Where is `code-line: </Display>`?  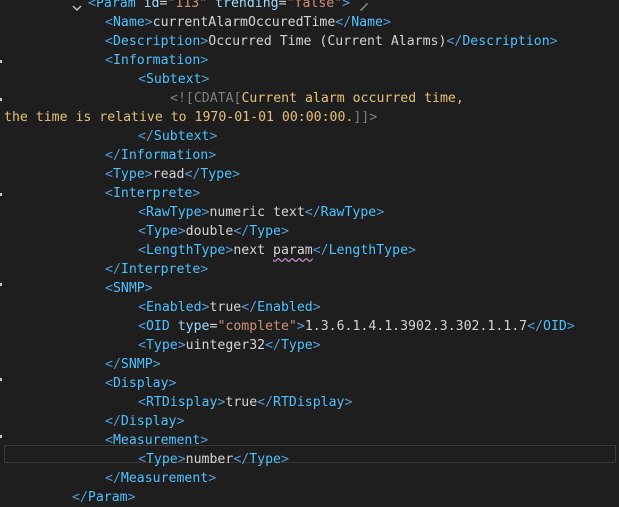
code-line: </Display> is located at coordinates (309, 421).